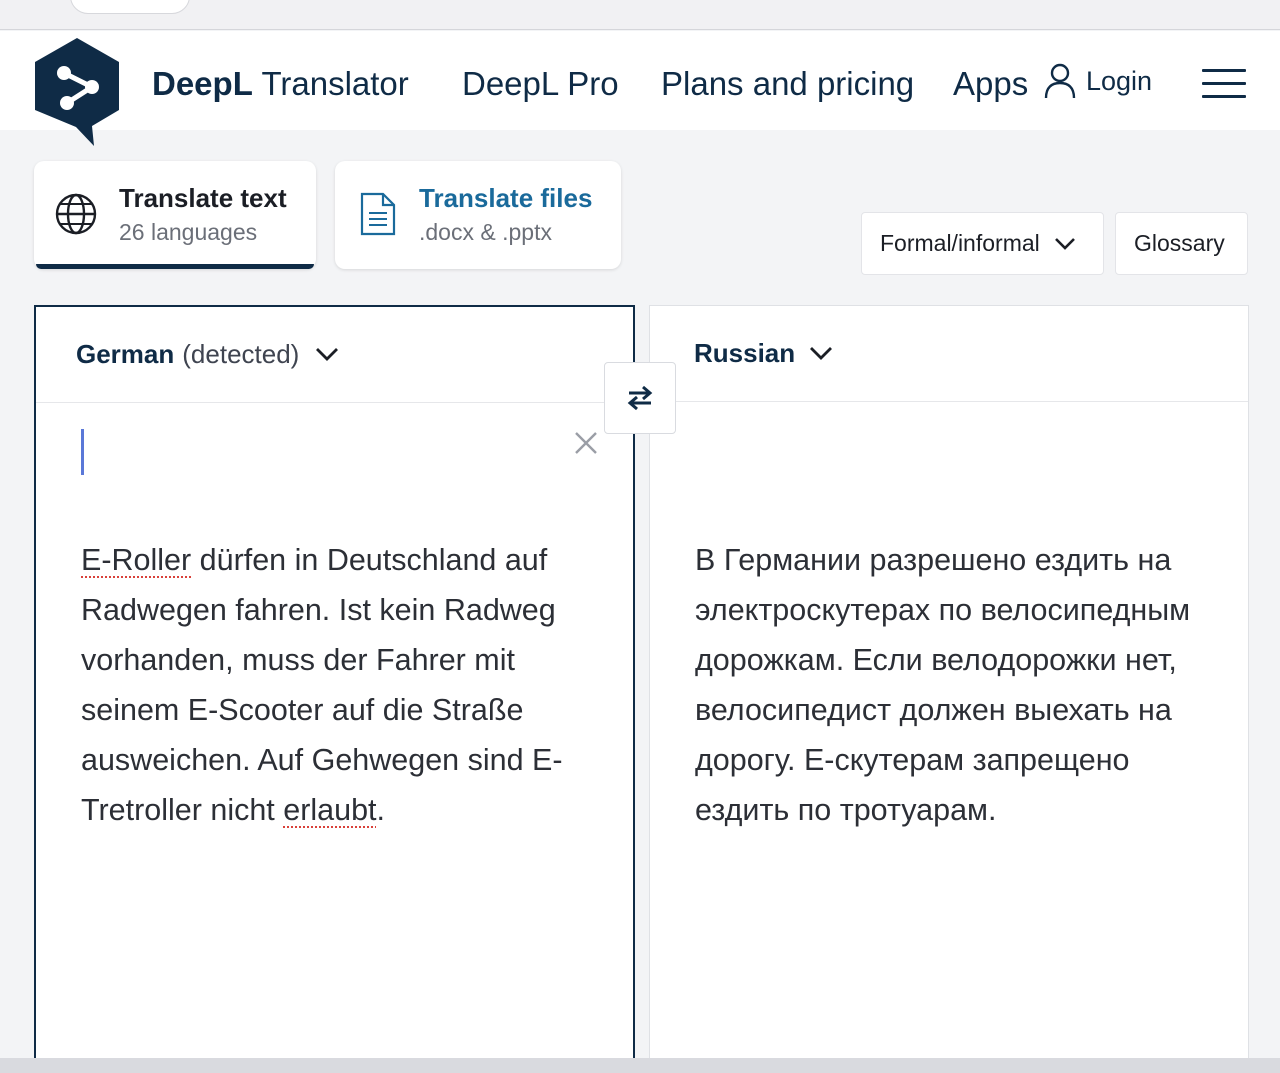 This screenshot has height=1073, width=1280. What do you see at coordinates (335, 83) in the screenshot?
I see `brand-suffix: Translator` at bounding box center [335, 83].